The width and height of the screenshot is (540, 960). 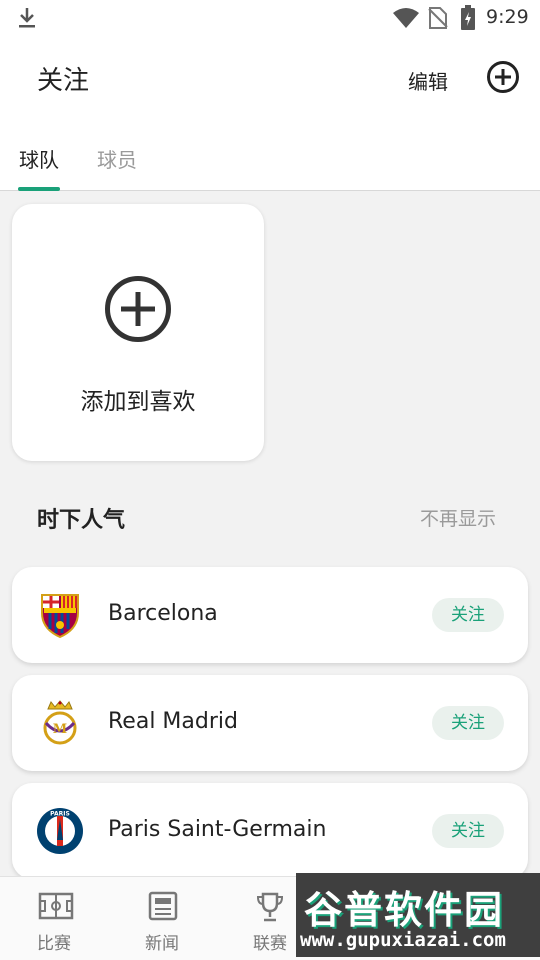 I want to click on section-title-popular: 时下人气, so click(x=81, y=520).